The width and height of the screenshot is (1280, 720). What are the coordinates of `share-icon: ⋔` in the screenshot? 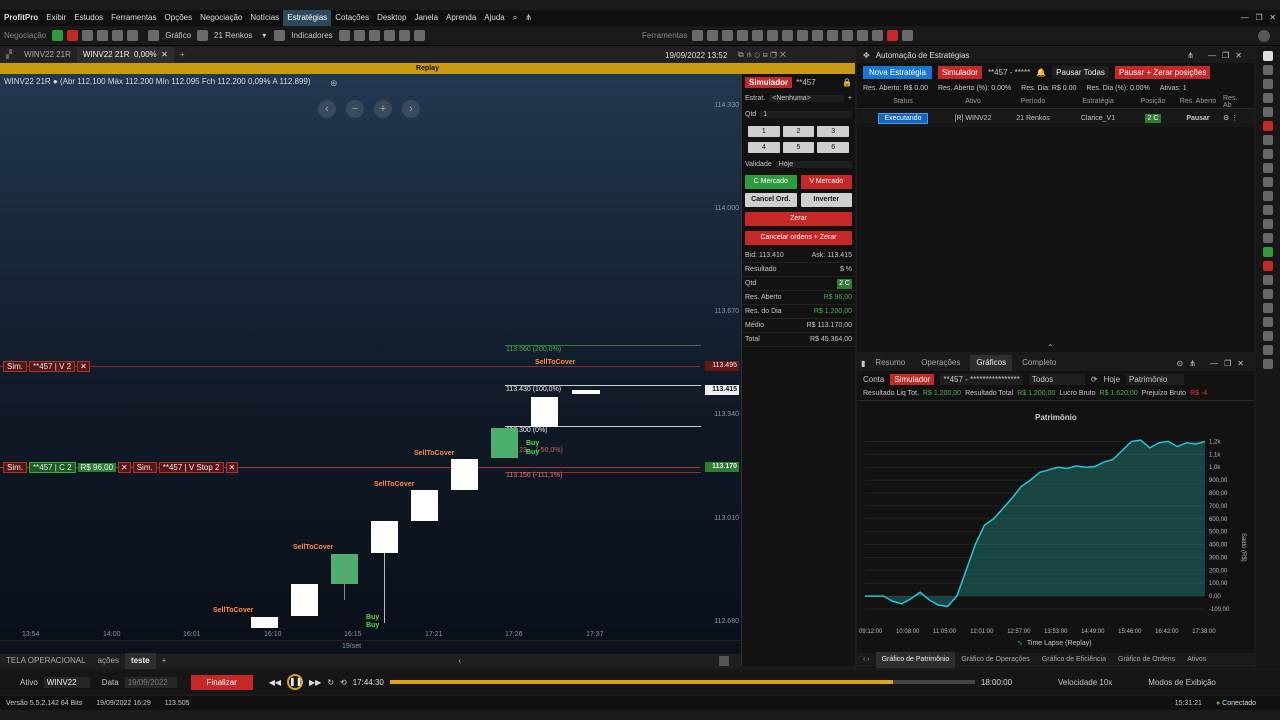 It's located at (528, 18).